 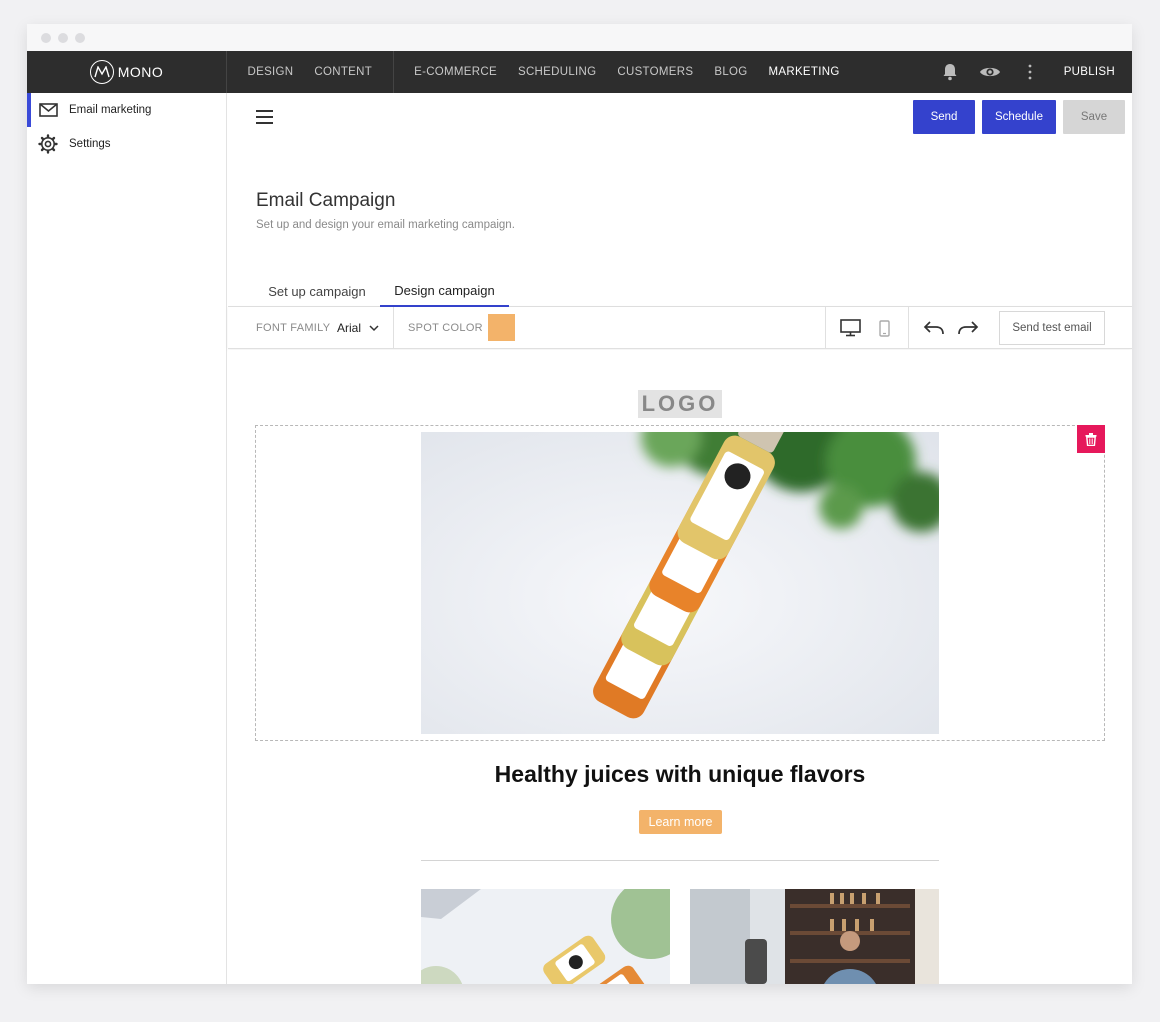 I want to click on mobile-icon, so click(x=884, y=328).